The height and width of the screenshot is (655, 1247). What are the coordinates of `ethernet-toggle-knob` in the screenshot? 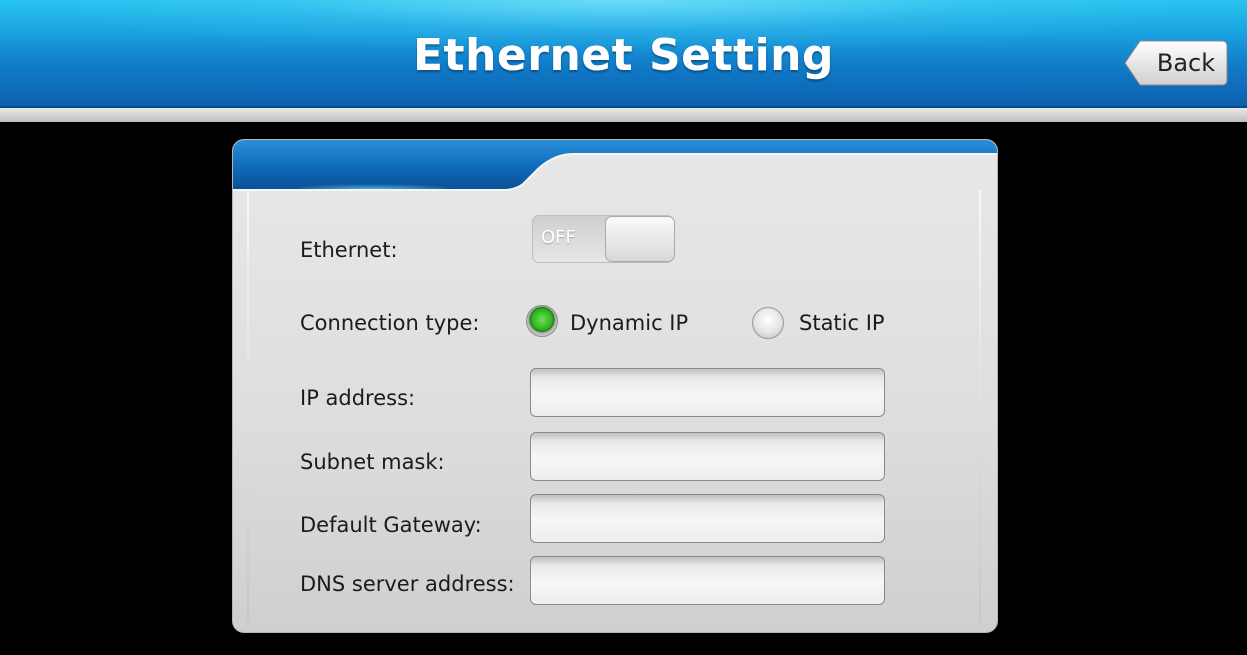 It's located at (640, 239).